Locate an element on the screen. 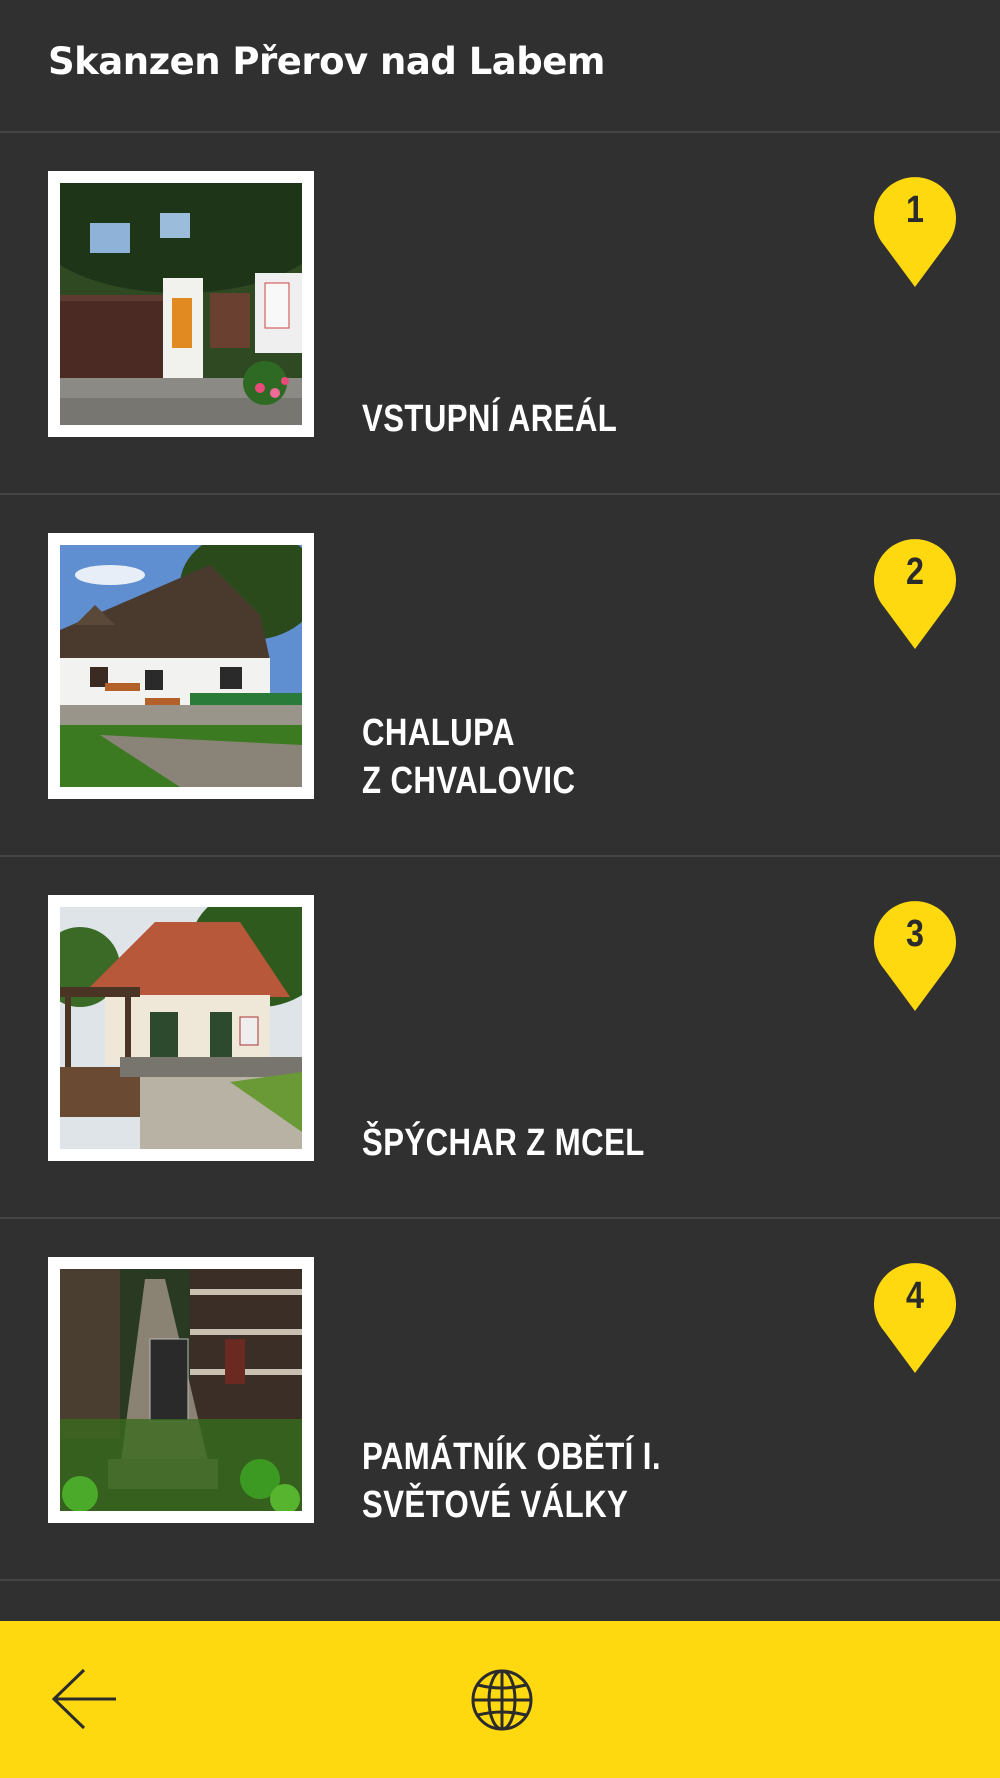 This screenshot has height=1778, width=1000. pin-number: 1 is located at coordinates (915, 210).